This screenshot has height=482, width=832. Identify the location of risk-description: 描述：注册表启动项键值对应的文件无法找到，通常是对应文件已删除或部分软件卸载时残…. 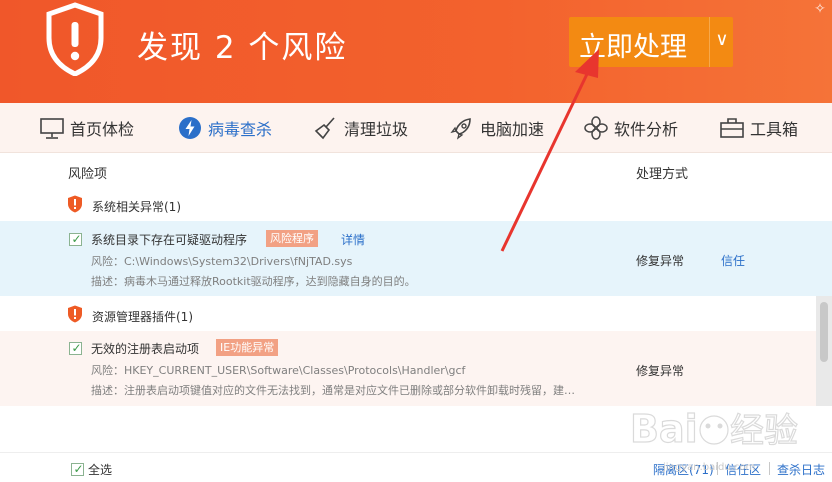
(333, 390).